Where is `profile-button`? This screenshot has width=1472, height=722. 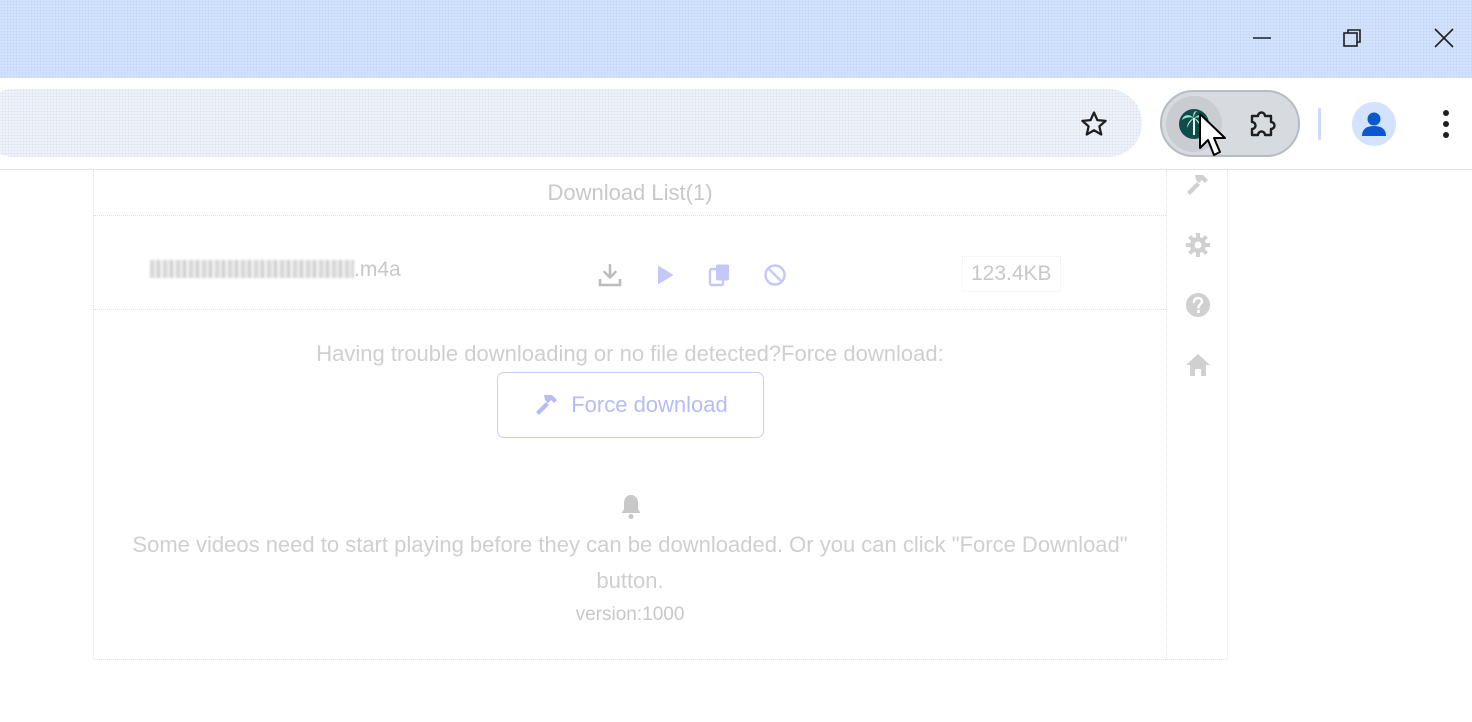 profile-button is located at coordinates (1374, 124).